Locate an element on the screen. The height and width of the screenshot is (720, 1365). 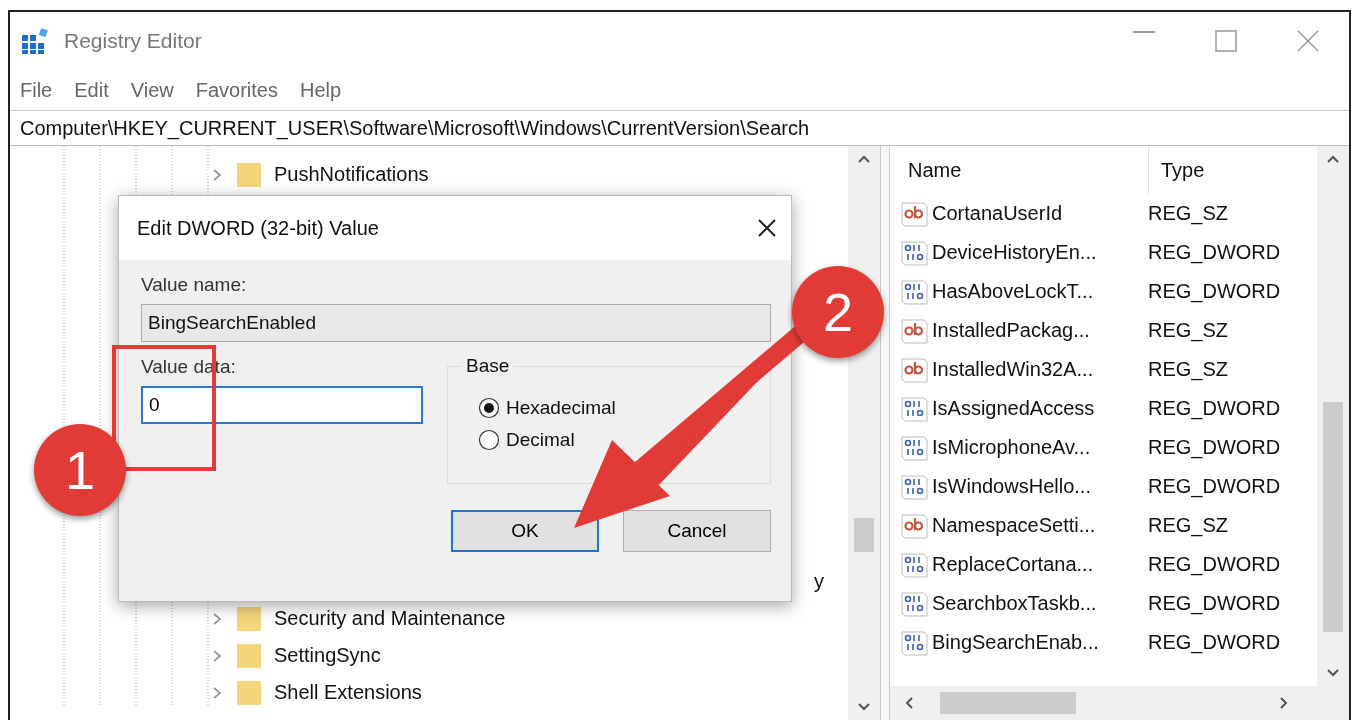
value-name-field: BingSearchEnabled is located at coordinates (456, 323).